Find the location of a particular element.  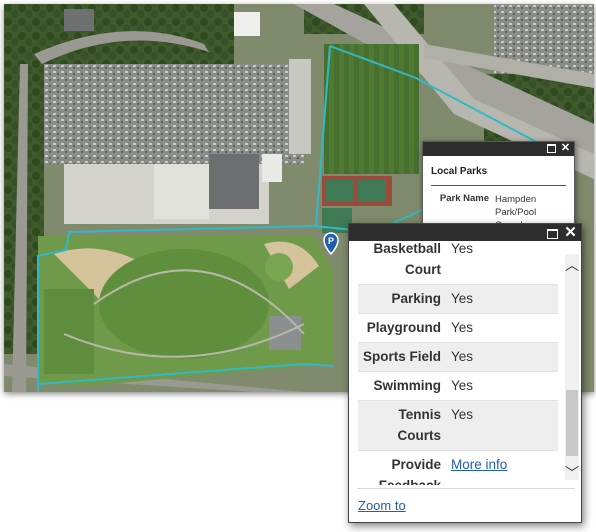

zoom-to-link: Zoom to is located at coordinates (382, 505).